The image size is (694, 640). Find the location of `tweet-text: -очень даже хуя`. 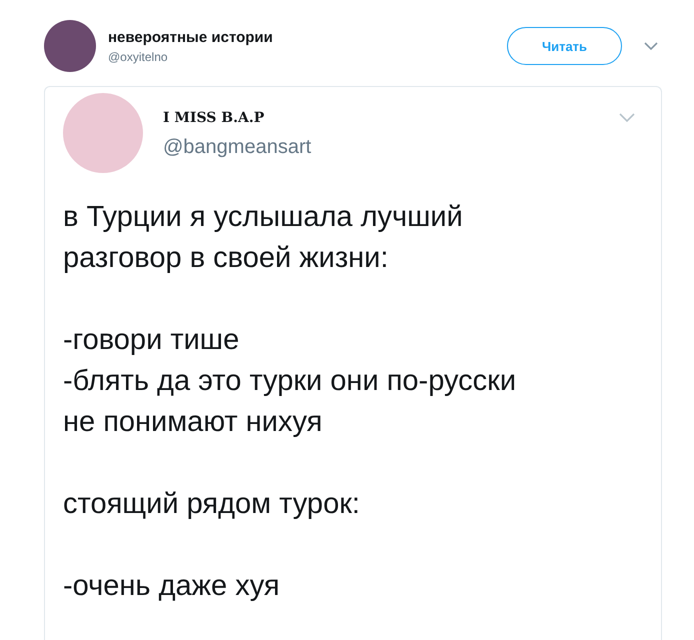

tweet-text: -очень даже хуя is located at coordinates (172, 586).